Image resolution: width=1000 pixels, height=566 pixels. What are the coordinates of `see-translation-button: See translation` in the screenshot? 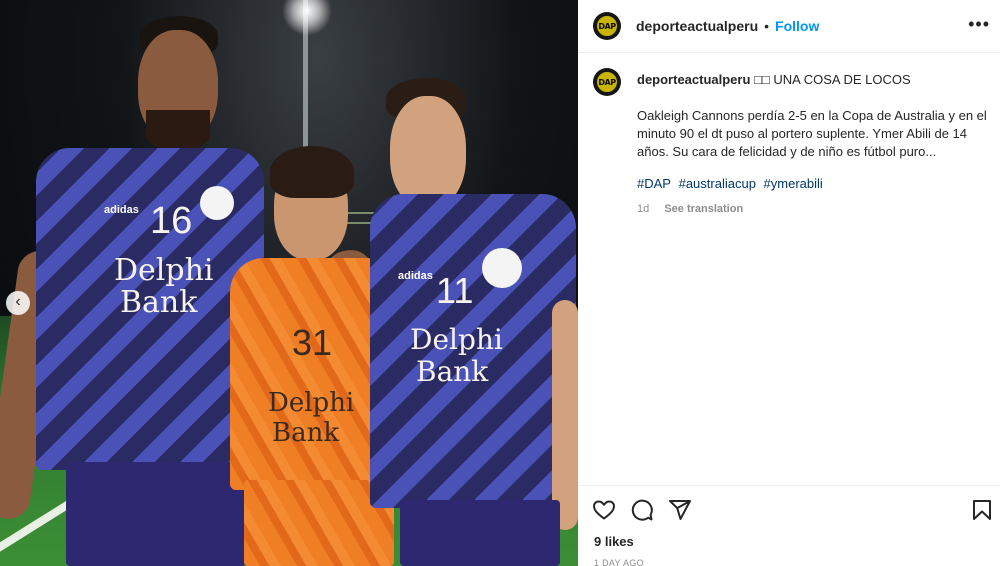 It's located at (703, 209).